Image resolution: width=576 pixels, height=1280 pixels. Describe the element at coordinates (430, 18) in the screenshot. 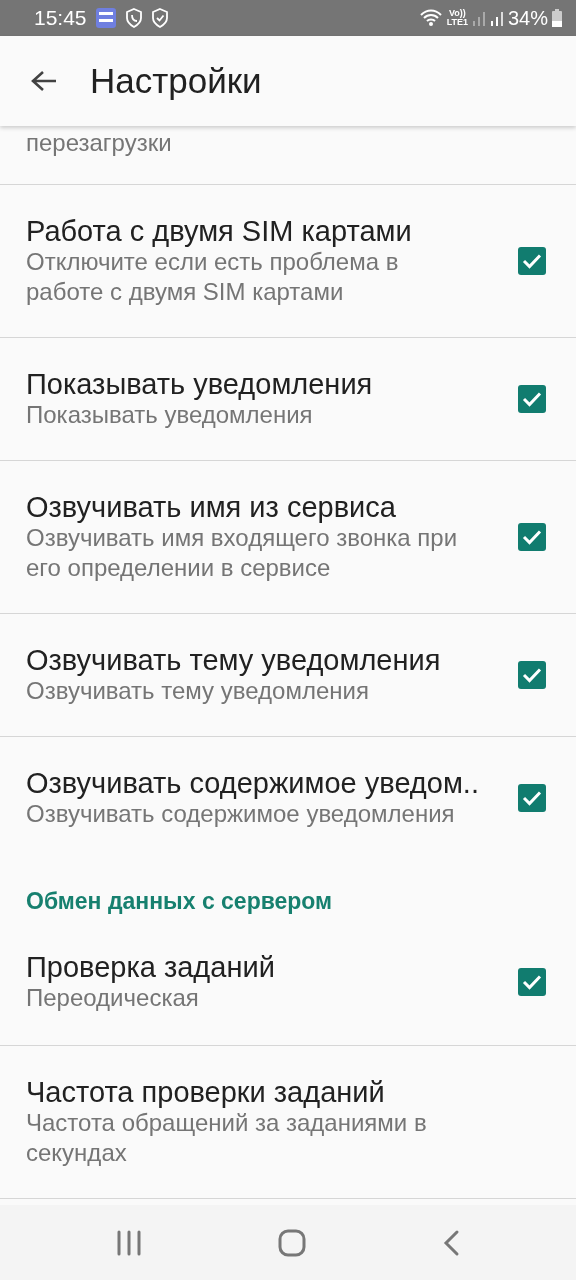

I see `wifi-icon` at that location.